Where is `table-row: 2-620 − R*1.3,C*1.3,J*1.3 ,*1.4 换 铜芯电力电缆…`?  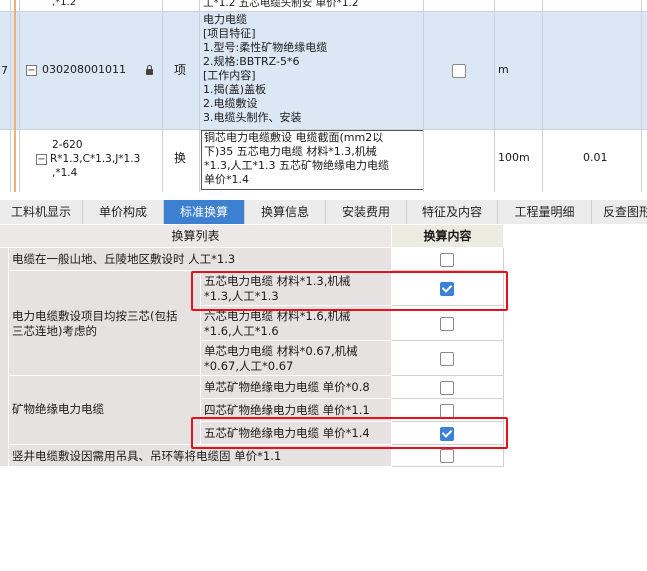
table-row: 2-620 − R*1.3,C*1.3,J*1.3 ,*1.4 换 铜芯电力电缆… is located at coordinates (323, 161).